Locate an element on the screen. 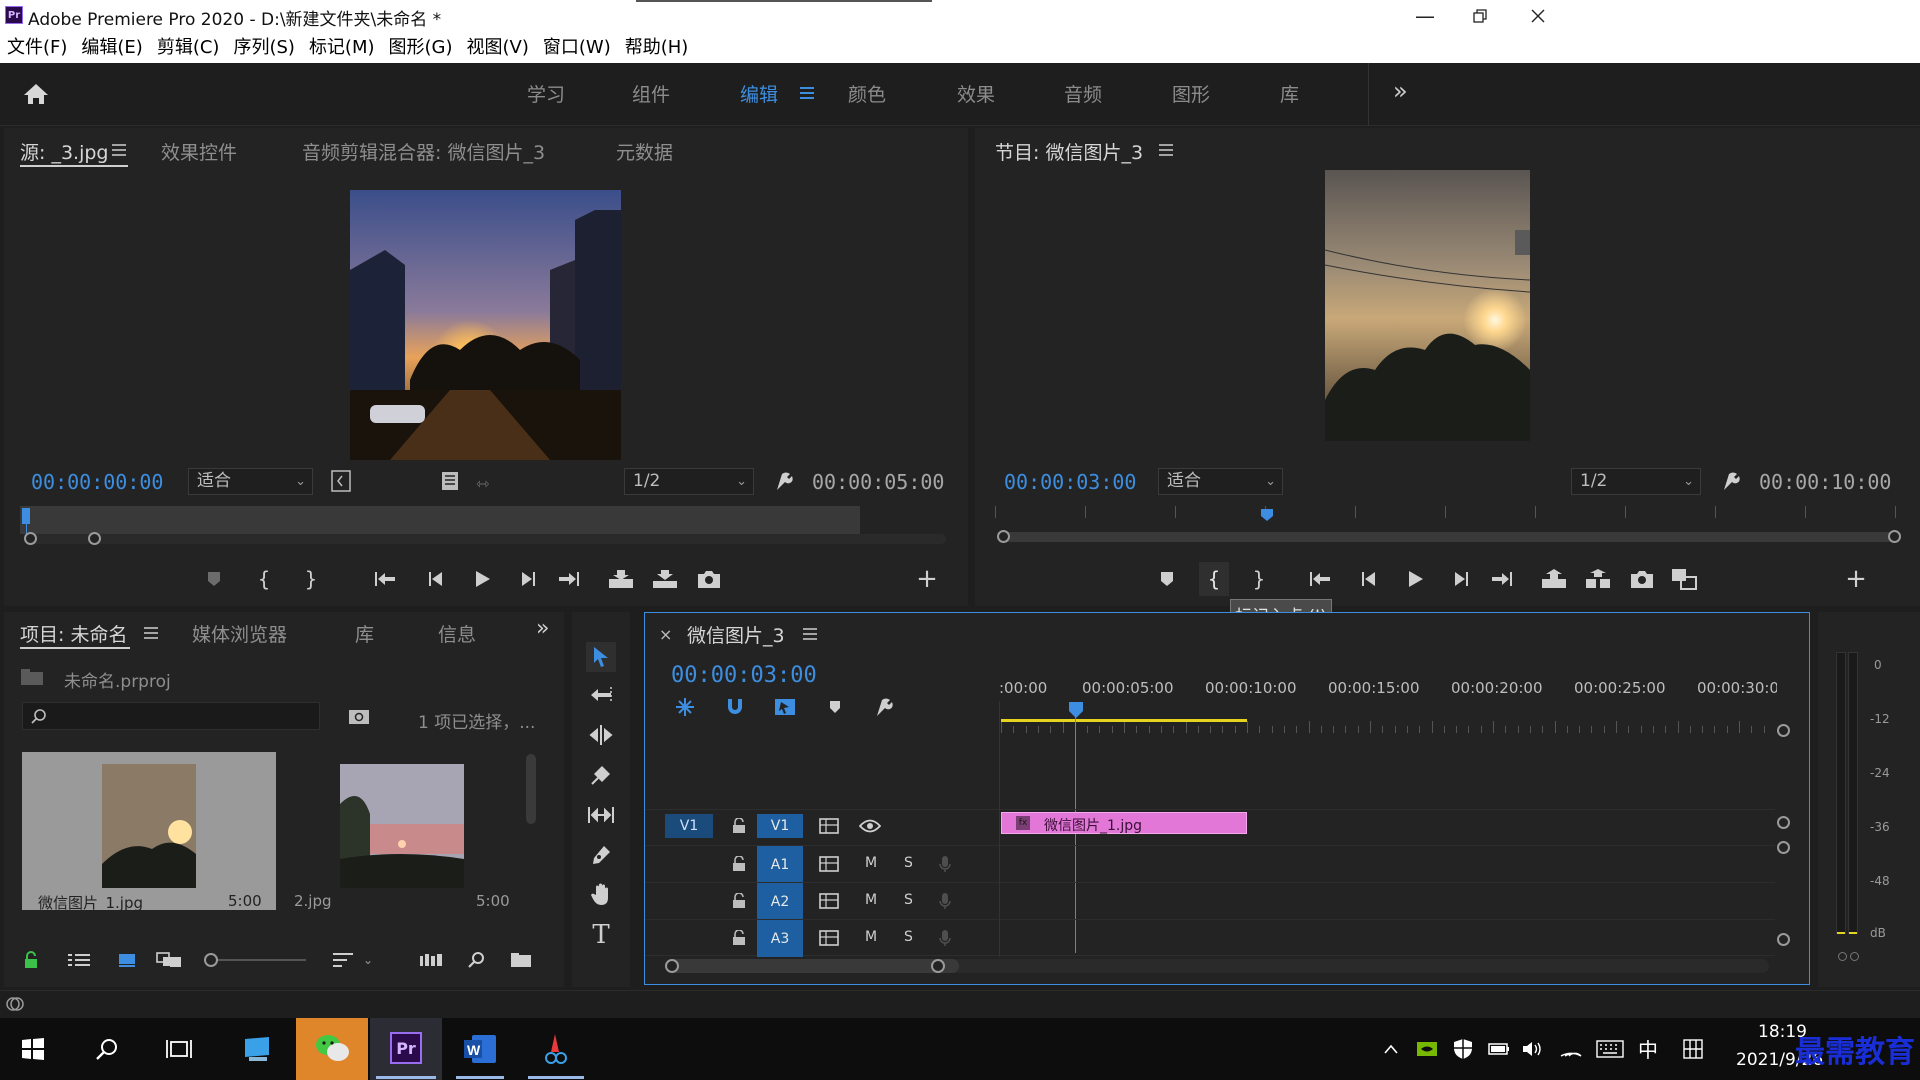 Image resolution: width=1920 pixels, height=1080 pixels. program-add-marker-button is located at coordinates (1167, 579).